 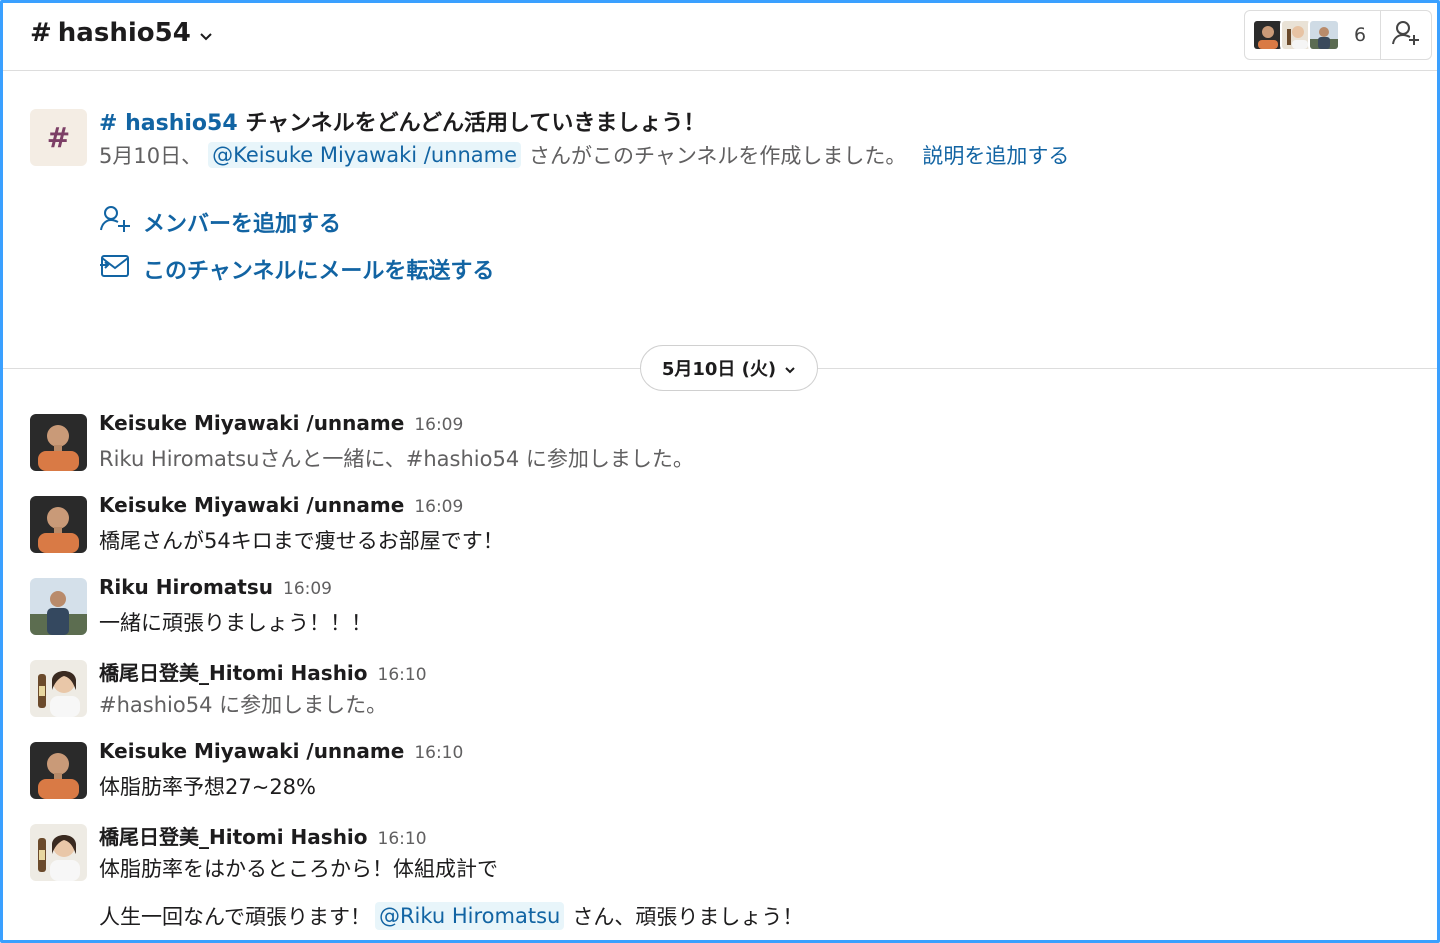 I want to click on add-person-icon, so click(x=1406, y=35).